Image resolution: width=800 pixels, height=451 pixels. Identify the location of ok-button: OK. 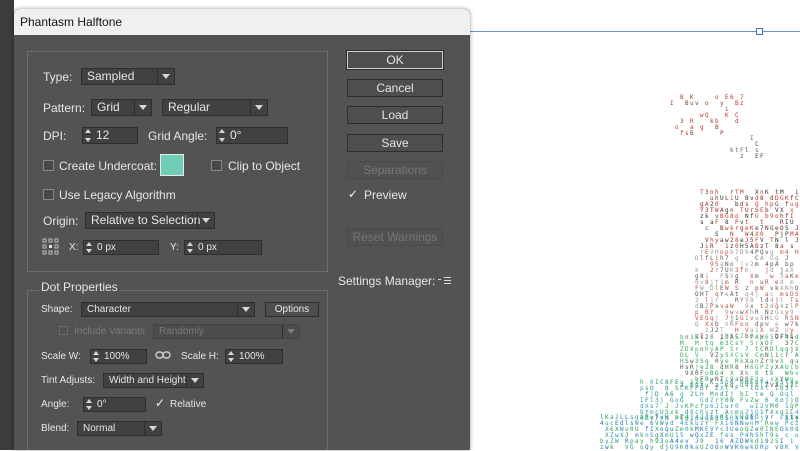
(395, 60).